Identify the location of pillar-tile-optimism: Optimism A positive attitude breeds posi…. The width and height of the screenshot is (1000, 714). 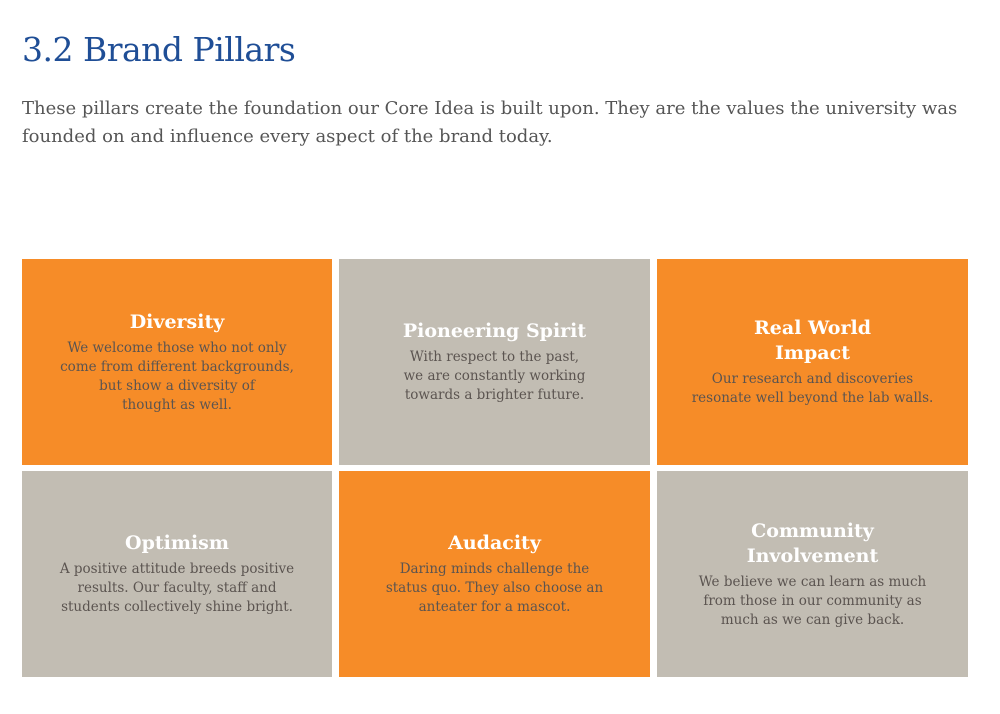
(177, 574).